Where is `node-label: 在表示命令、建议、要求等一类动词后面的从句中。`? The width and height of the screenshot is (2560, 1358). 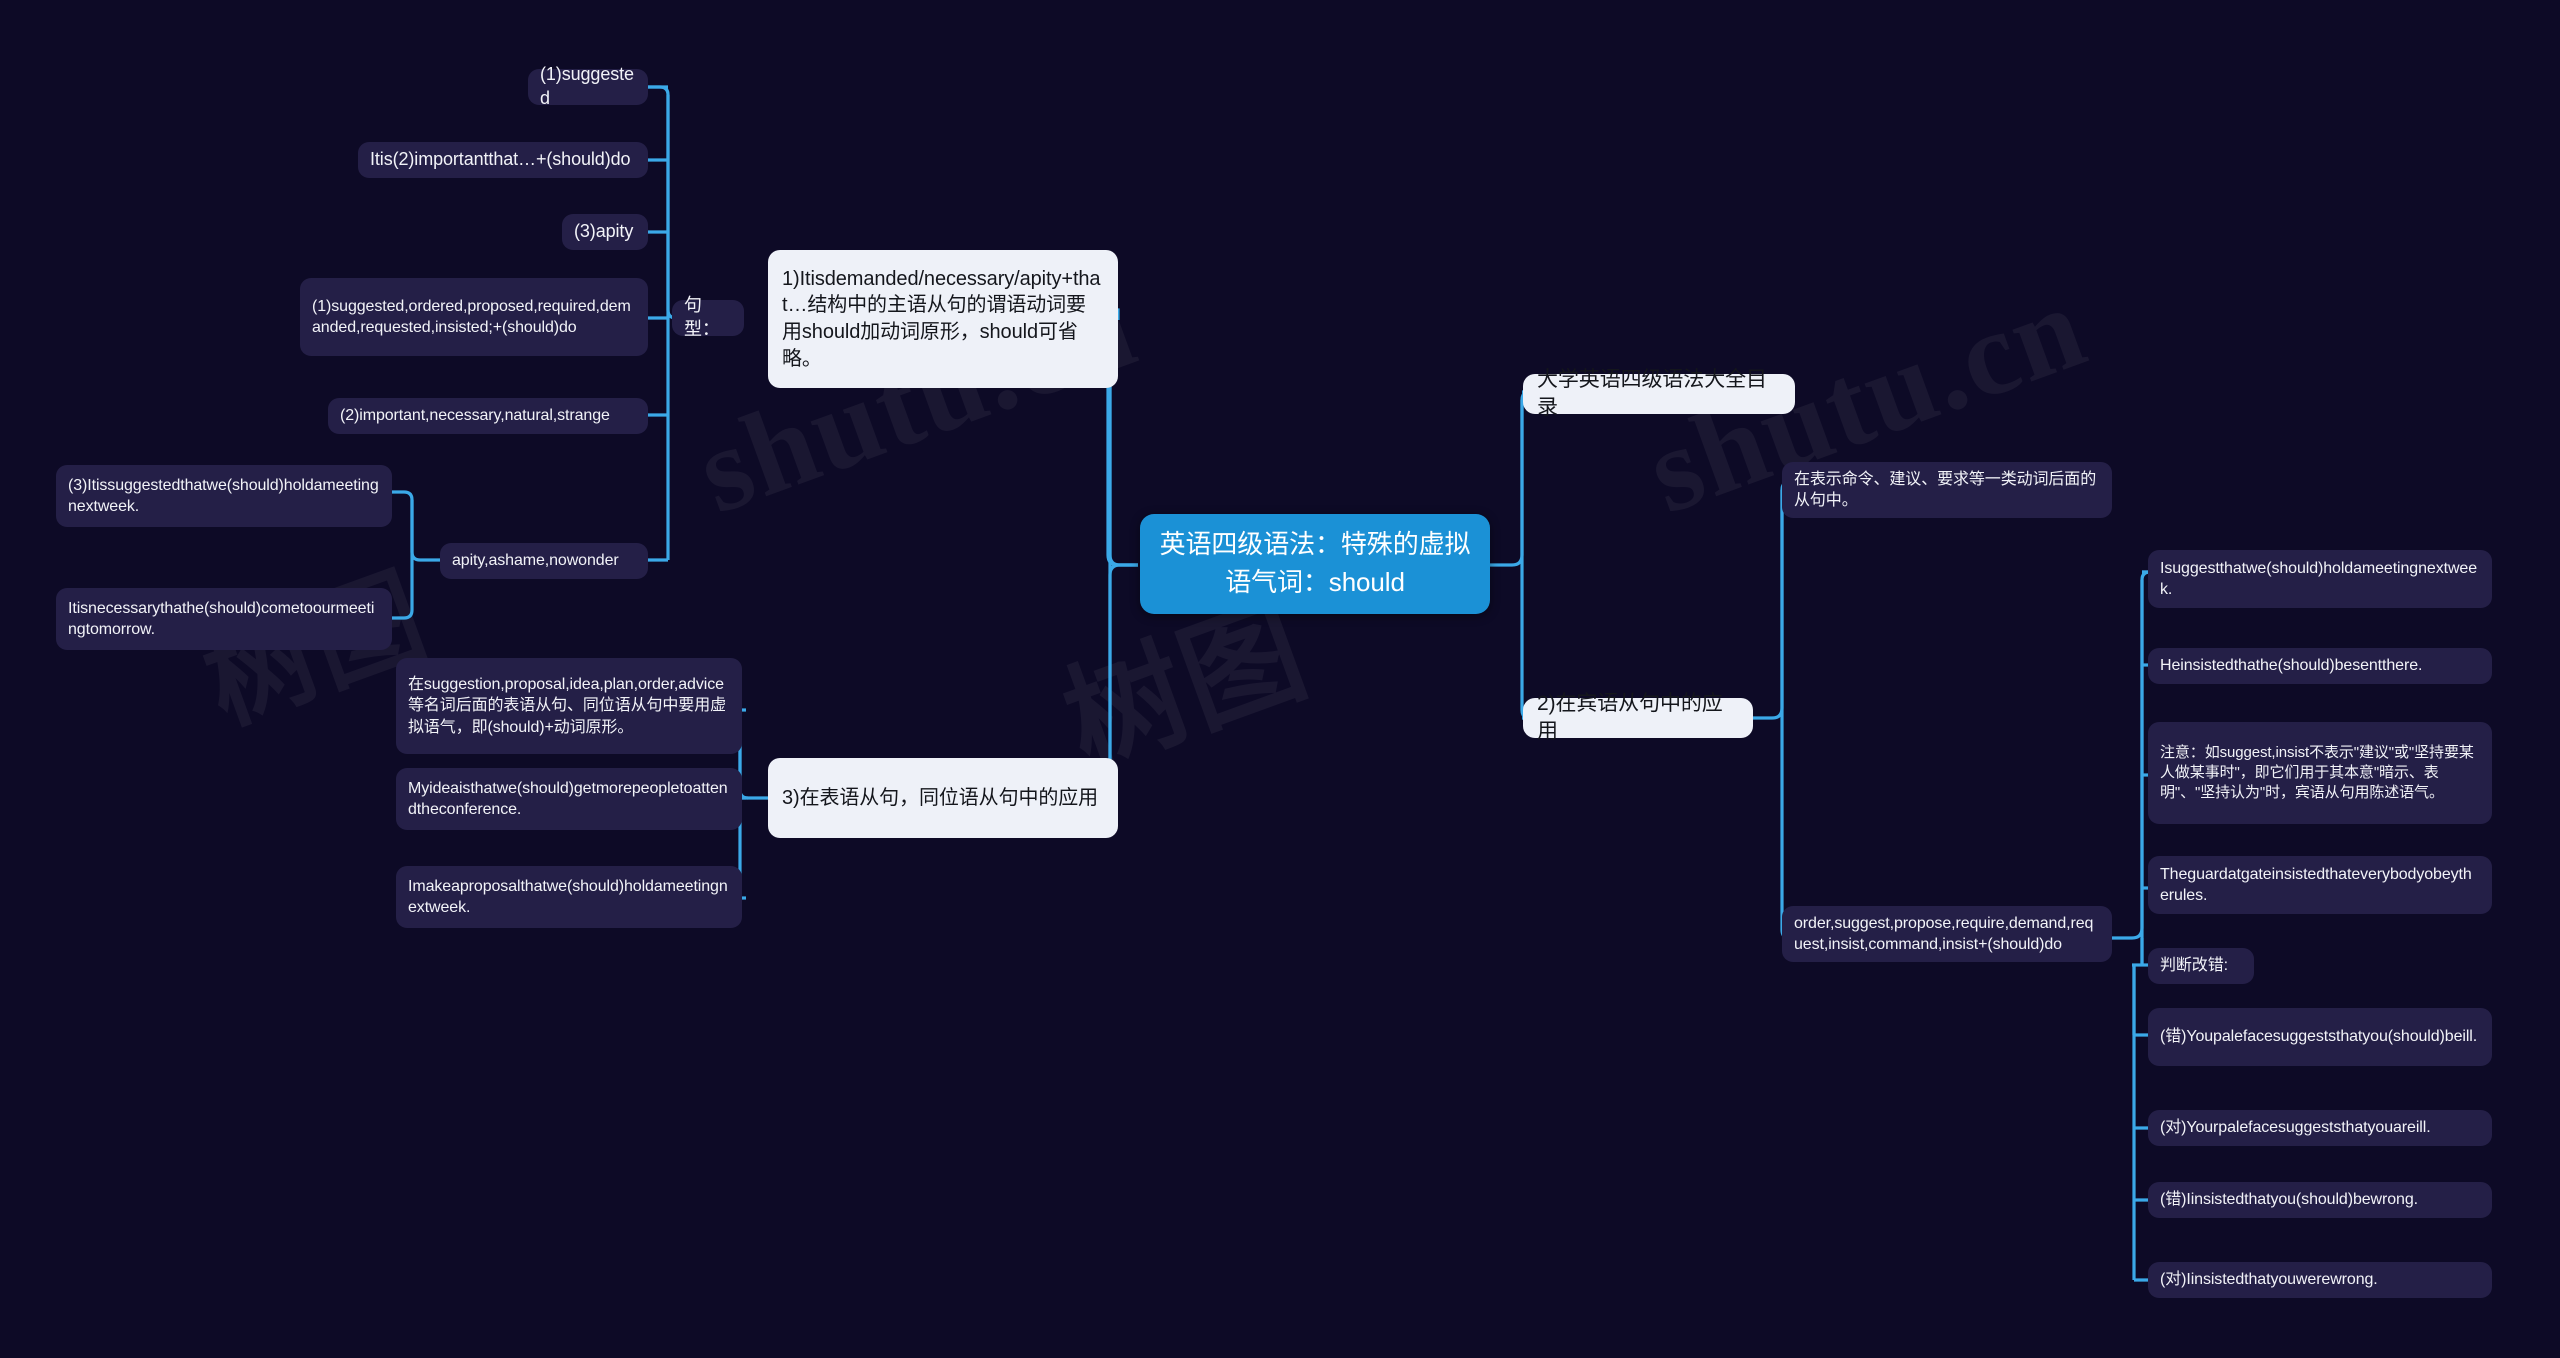 node-label: 在表示命令、建议、要求等一类动词后面的从句中。 is located at coordinates (1945, 489).